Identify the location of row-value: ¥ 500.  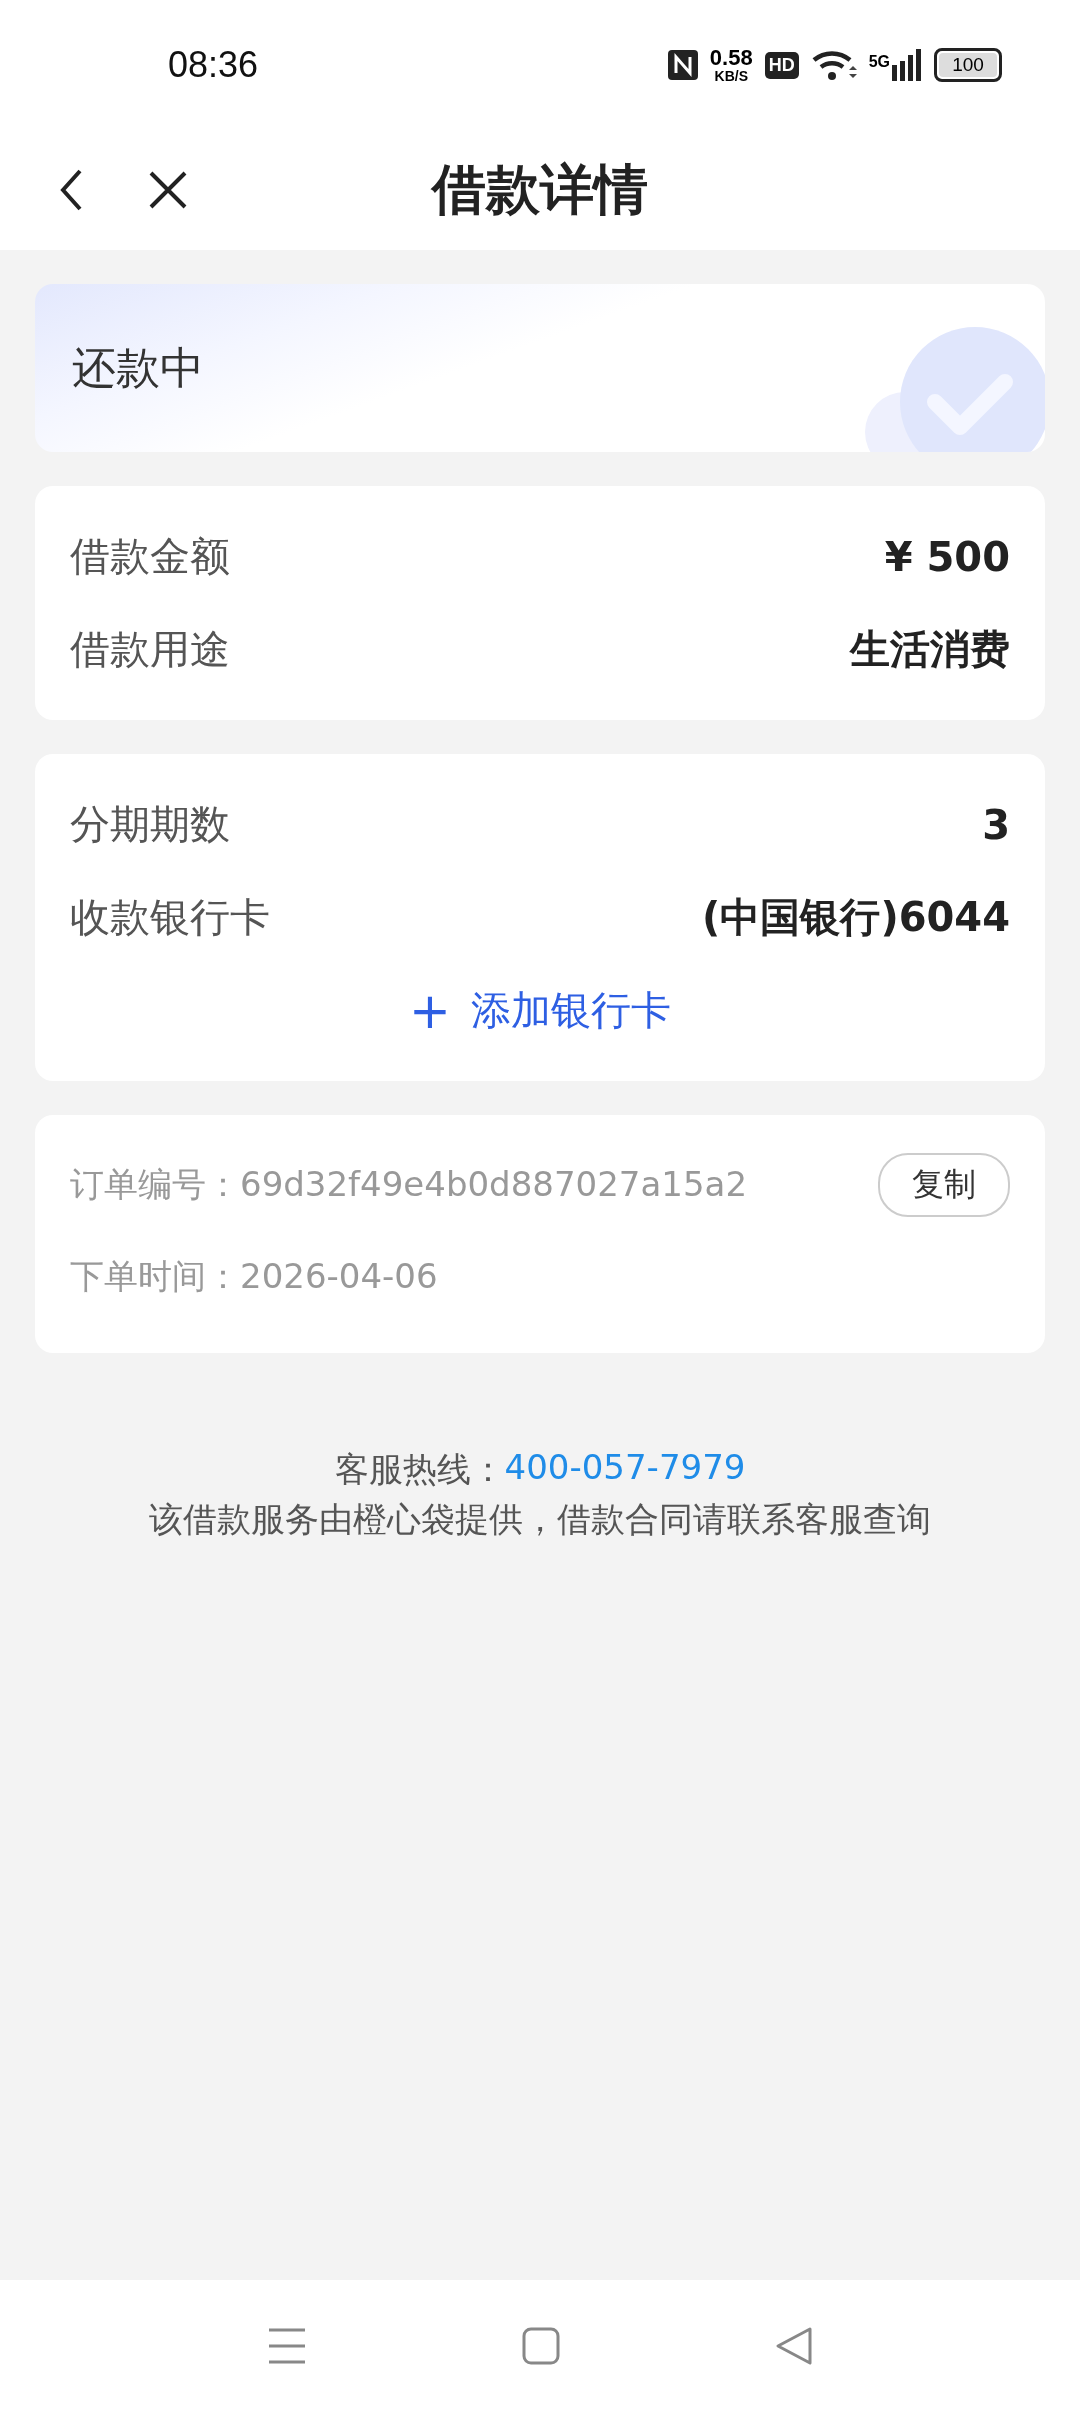
(947, 556).